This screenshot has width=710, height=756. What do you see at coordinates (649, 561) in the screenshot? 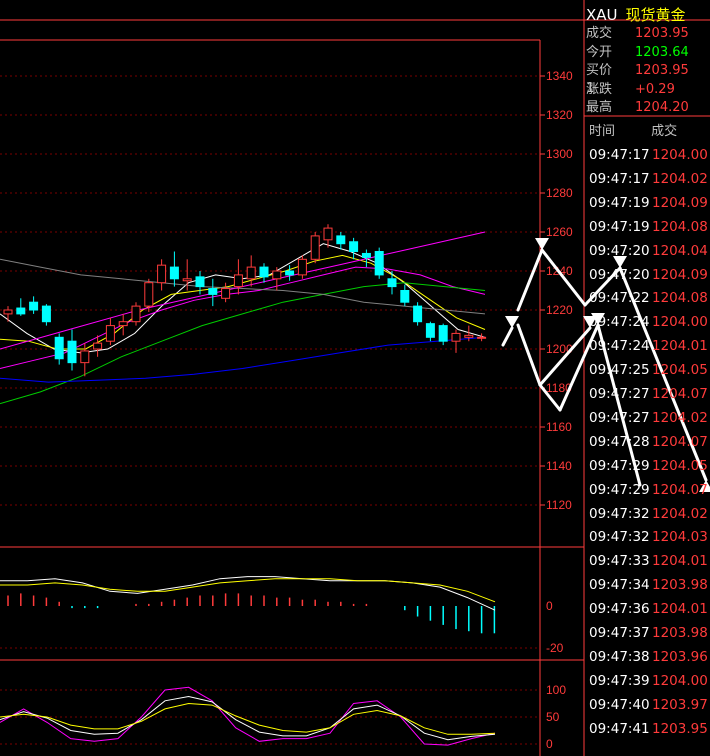
I see `trade-row: 09:47:33 1204.01` at bounding box center [649, 561].